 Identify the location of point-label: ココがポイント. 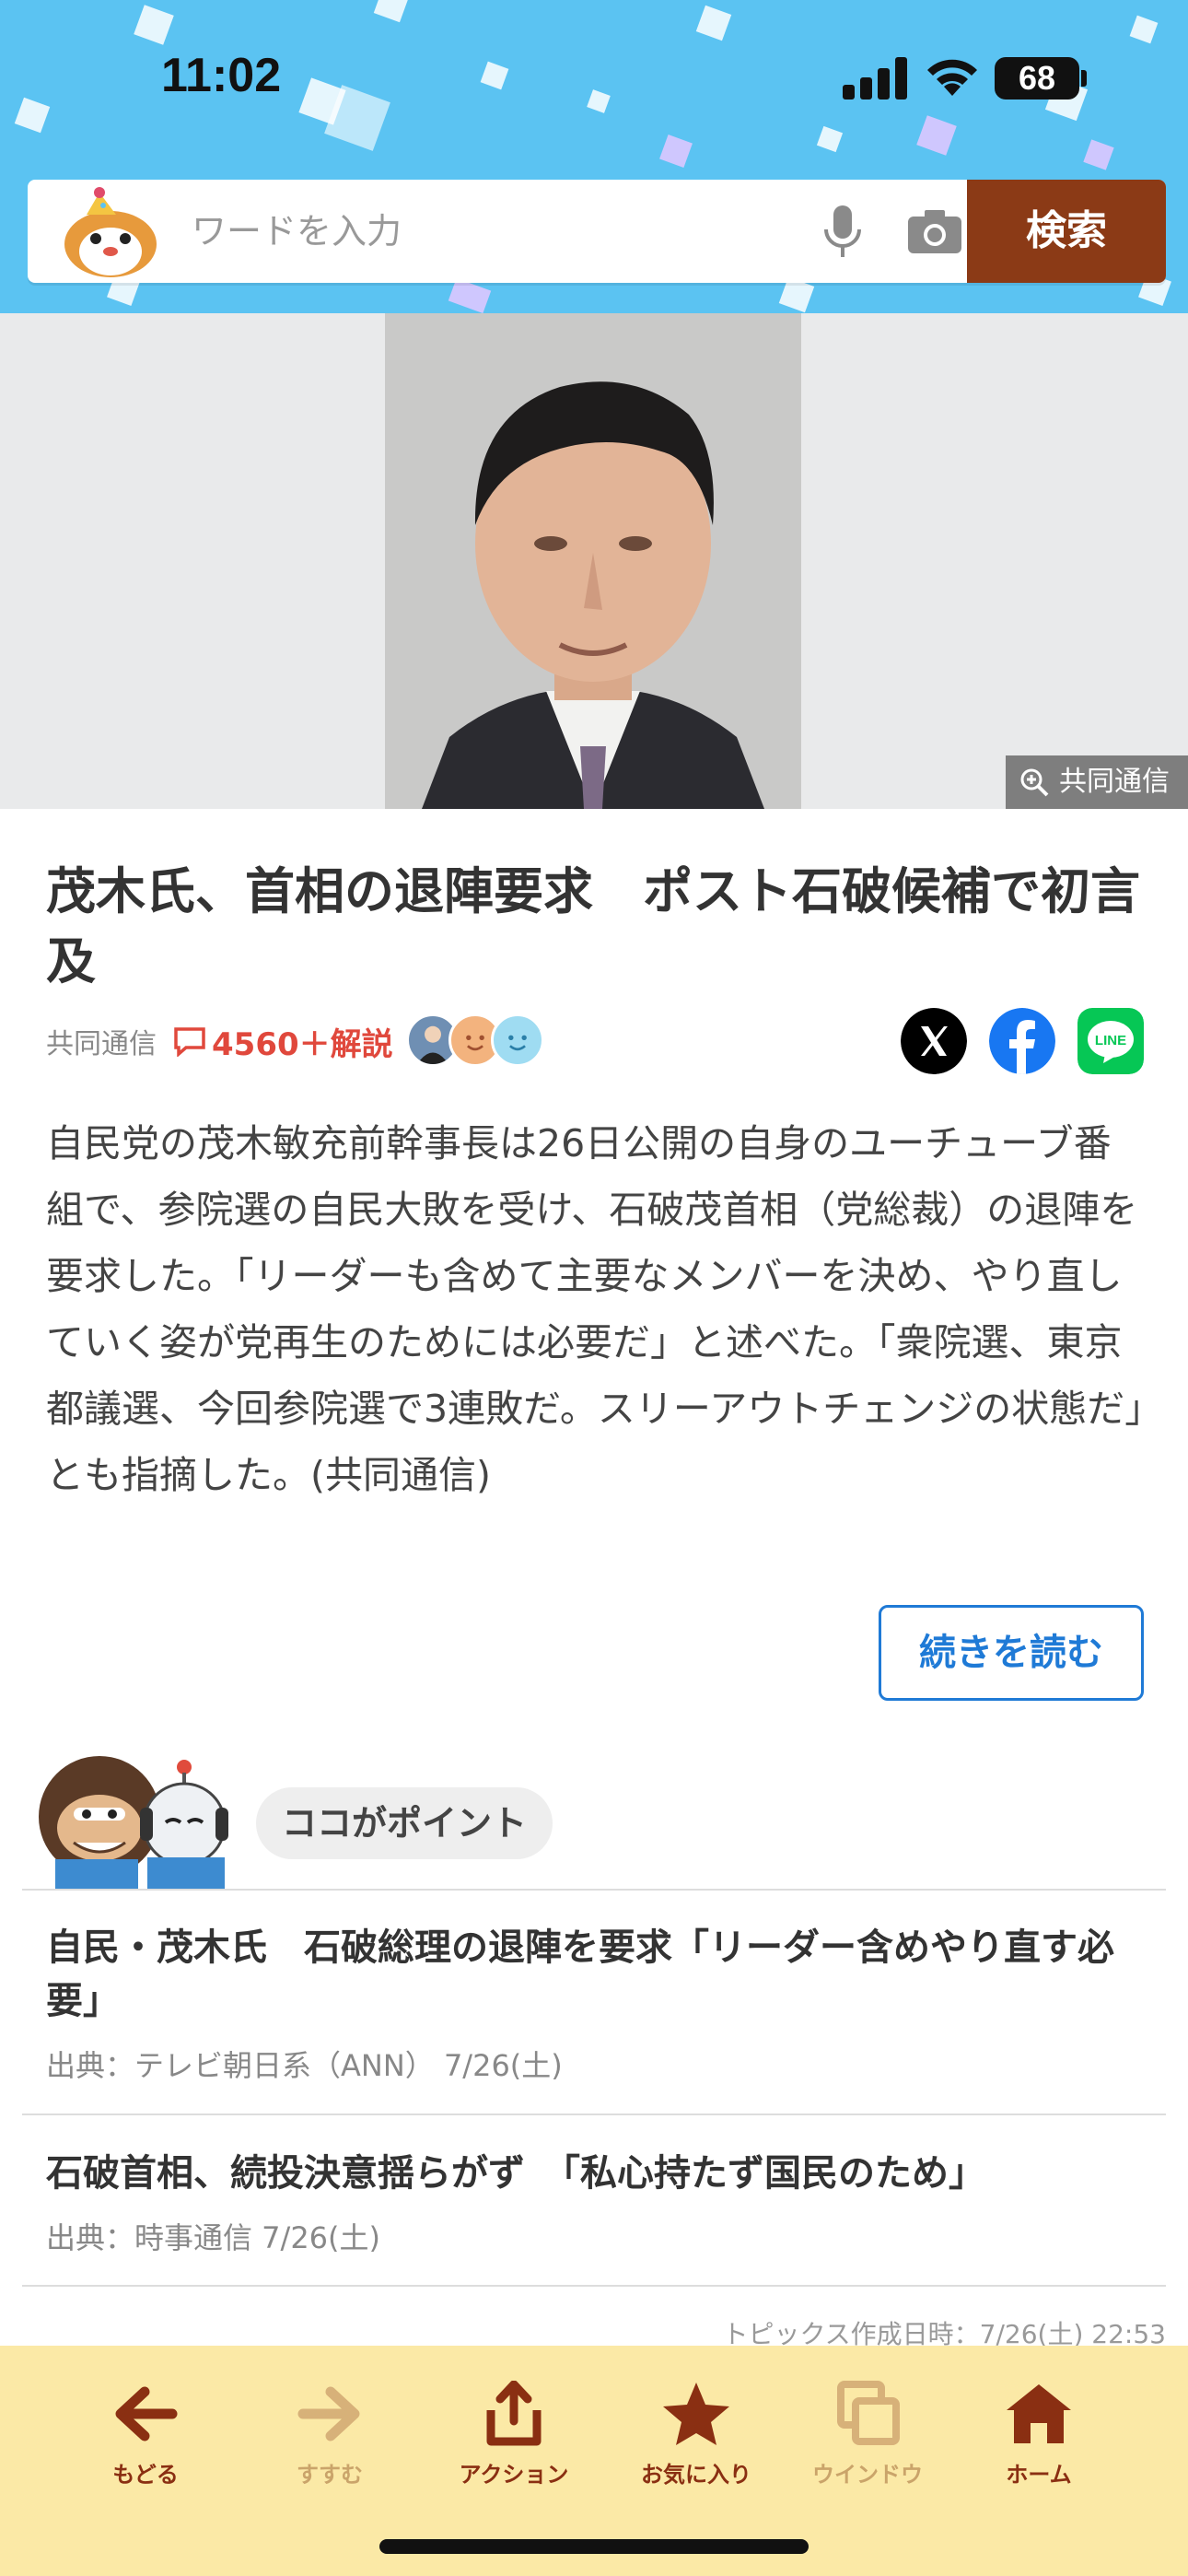
(404, 1823).